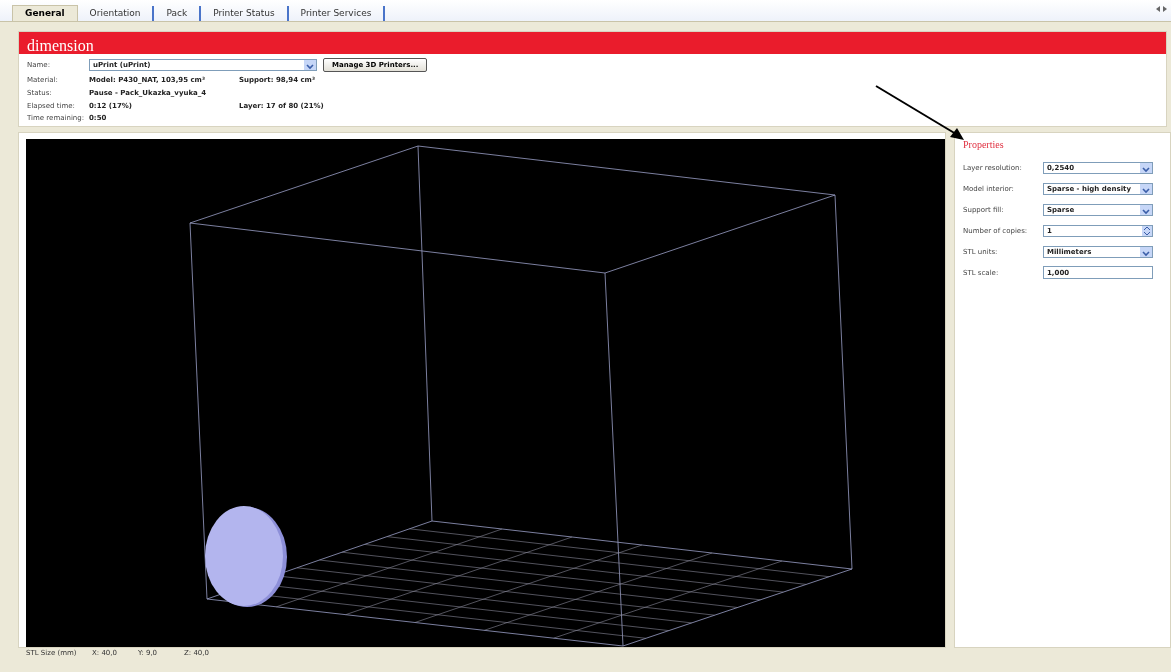  Describe the element at coordinates (245, 13) in the screenshot. I see `tab: Printer Status` at that location.